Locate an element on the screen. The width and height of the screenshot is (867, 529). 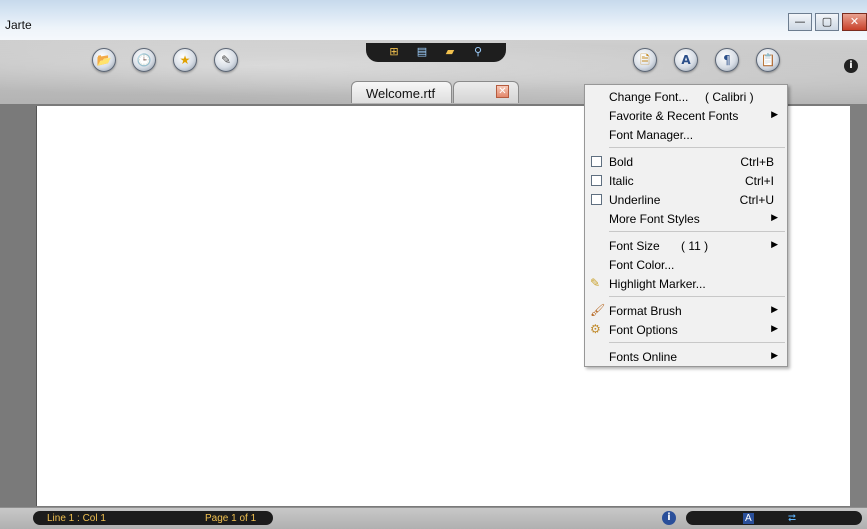
current-font-name: ( Calibri ) is located at coordinates (729, 97).